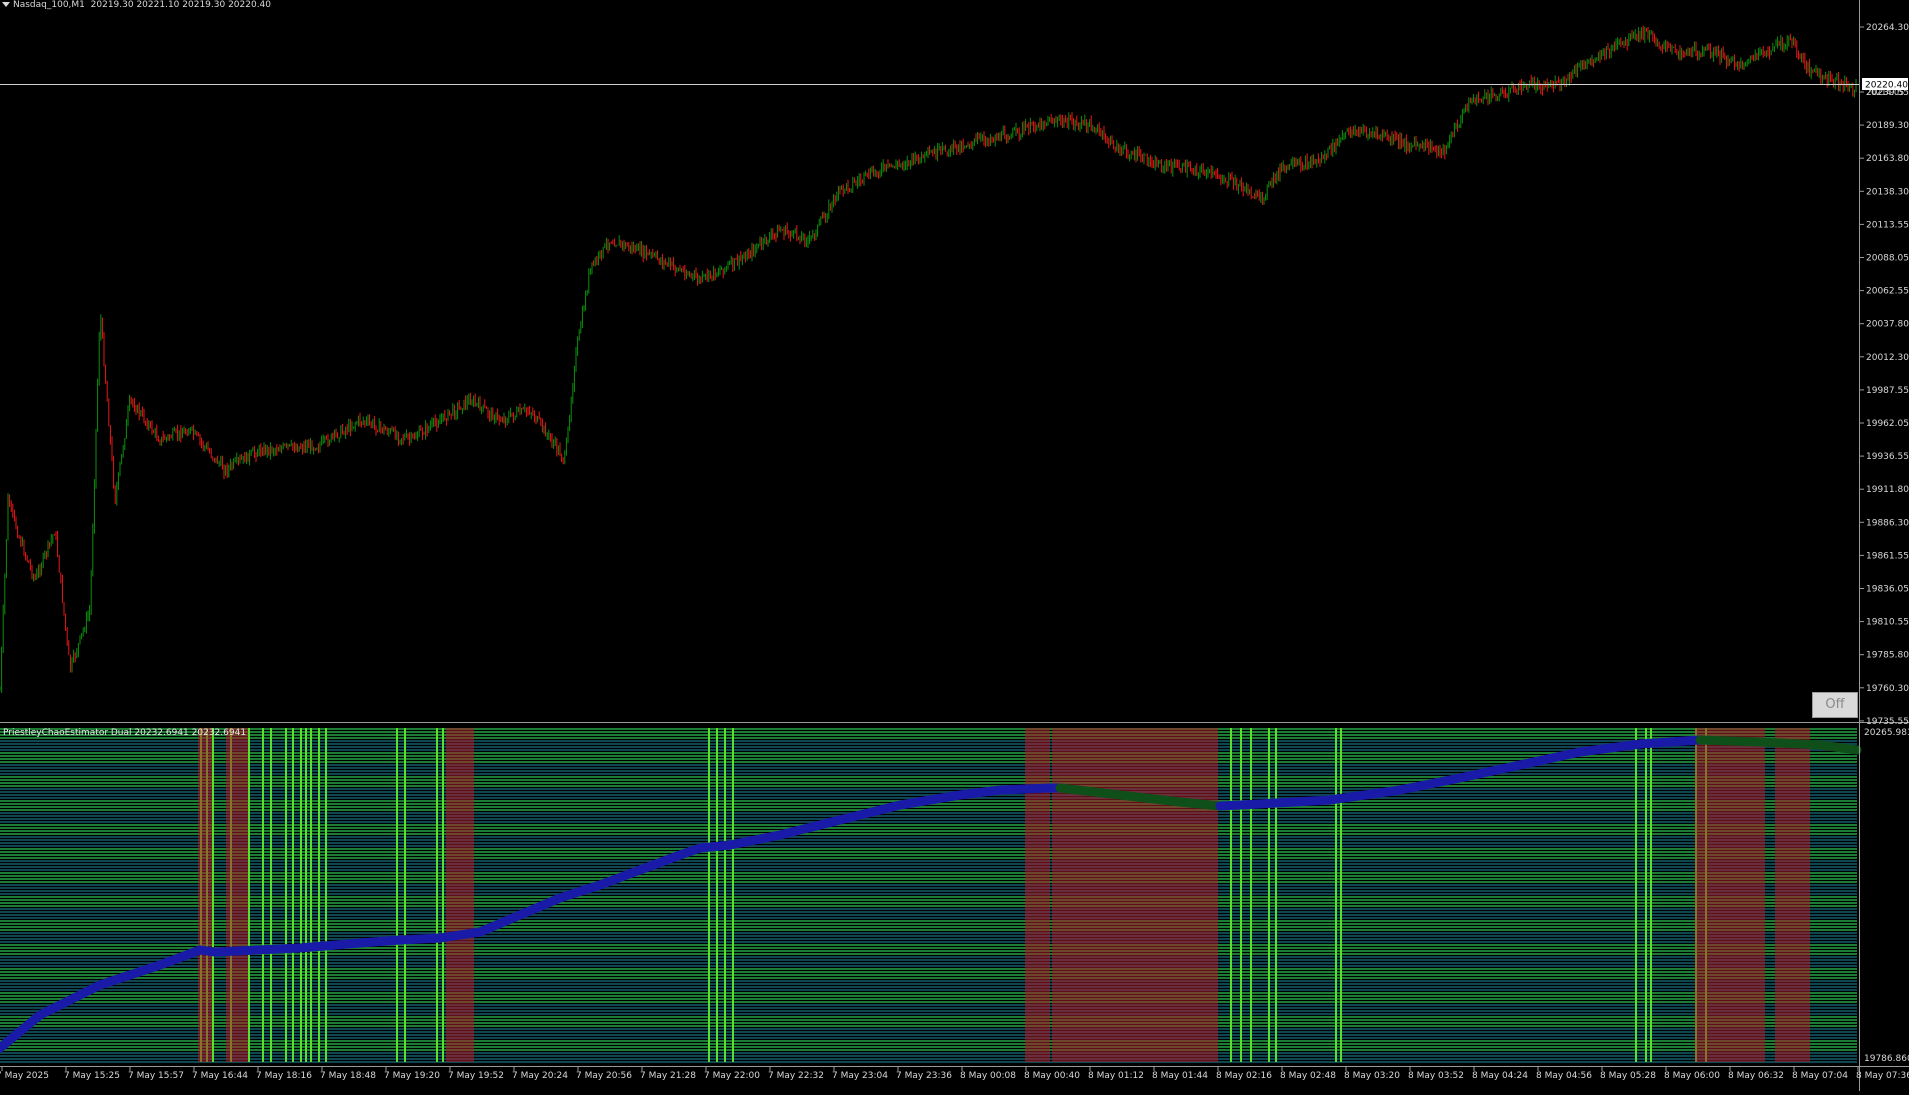 Image resolution: width=1909 pixels, height=1095 pixels. I want to click on indicator-bottom-tick: 19786.860, so click(1886, 1059).